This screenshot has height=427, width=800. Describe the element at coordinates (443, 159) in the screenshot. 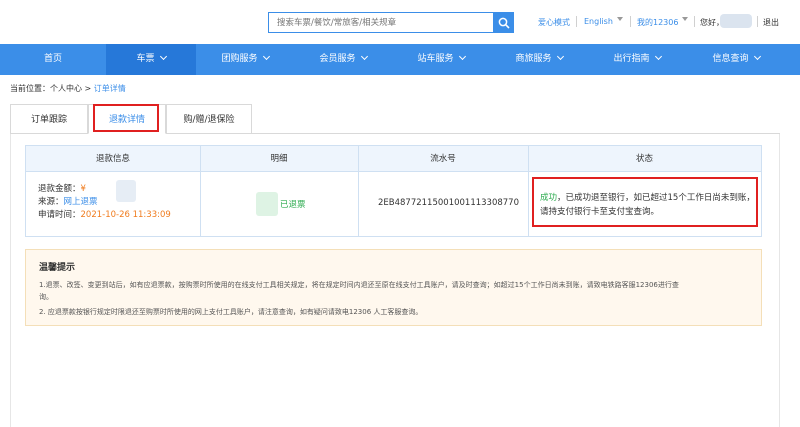

I see `column-header-serial: 流水号` at that location.